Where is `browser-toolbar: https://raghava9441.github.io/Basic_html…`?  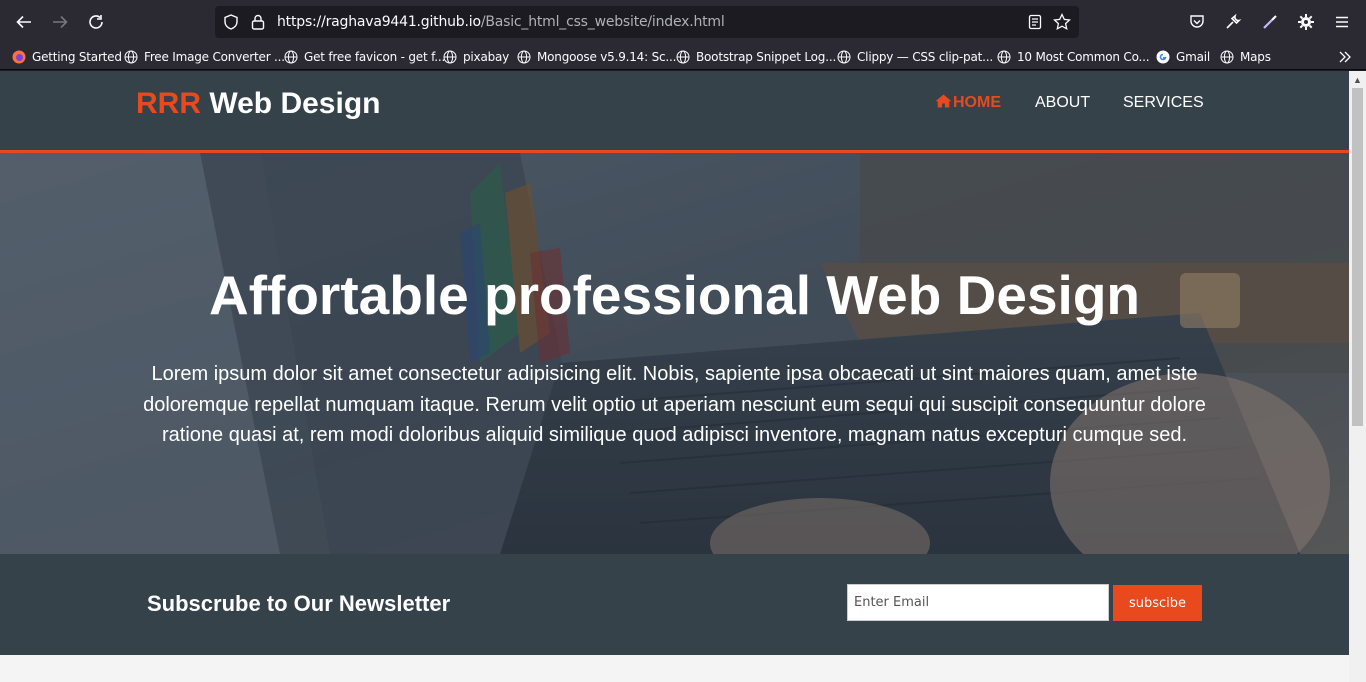 browser-toolbar: https://raghava9441.github.io/Basic_html… is located at coordinates (683, 22).